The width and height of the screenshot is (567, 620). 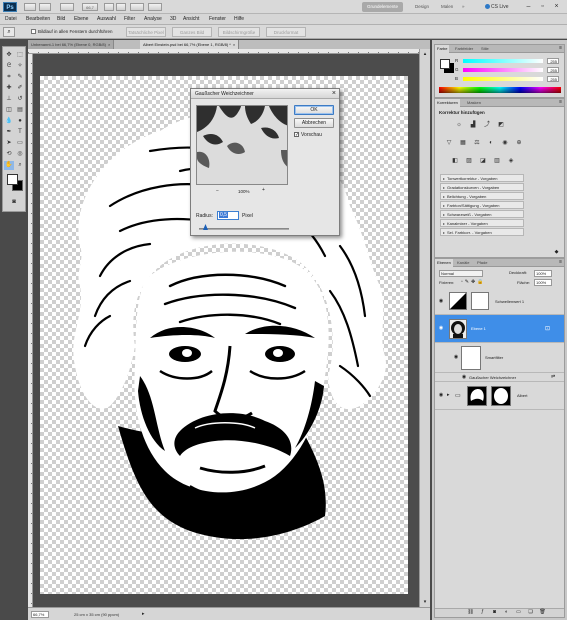 What do you see at coordinates (501, 125) in the screenshot?
I see `exposure-icon: ◩` at bounding box center [501, 125].